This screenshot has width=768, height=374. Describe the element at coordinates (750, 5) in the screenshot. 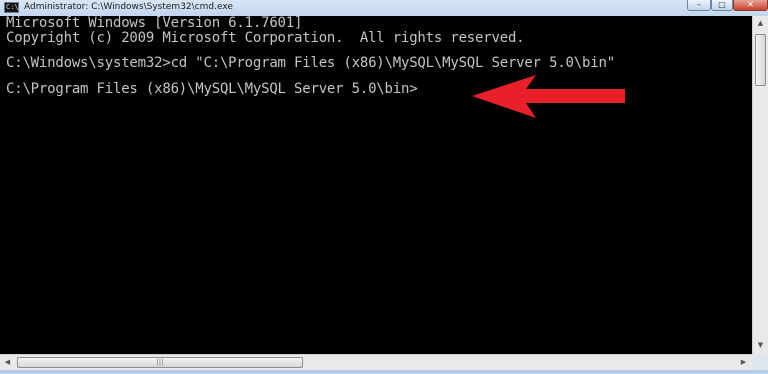

I see `close-button: ✕` at that location.